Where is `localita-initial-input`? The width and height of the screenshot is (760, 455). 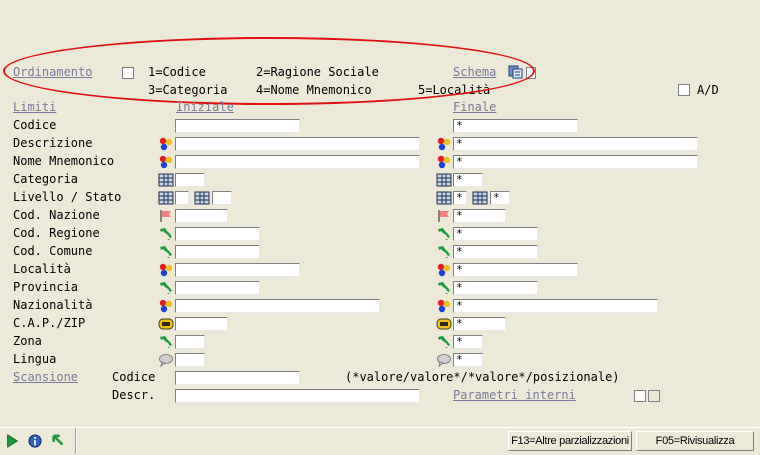
localita-initial-input is located at coordinates (237, 270).